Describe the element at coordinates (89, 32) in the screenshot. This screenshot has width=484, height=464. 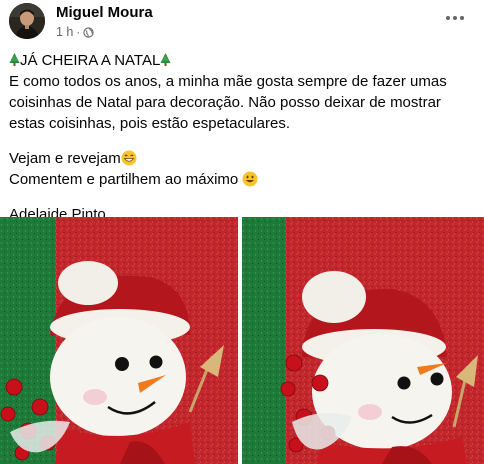
I see `globe-icon` at that location.